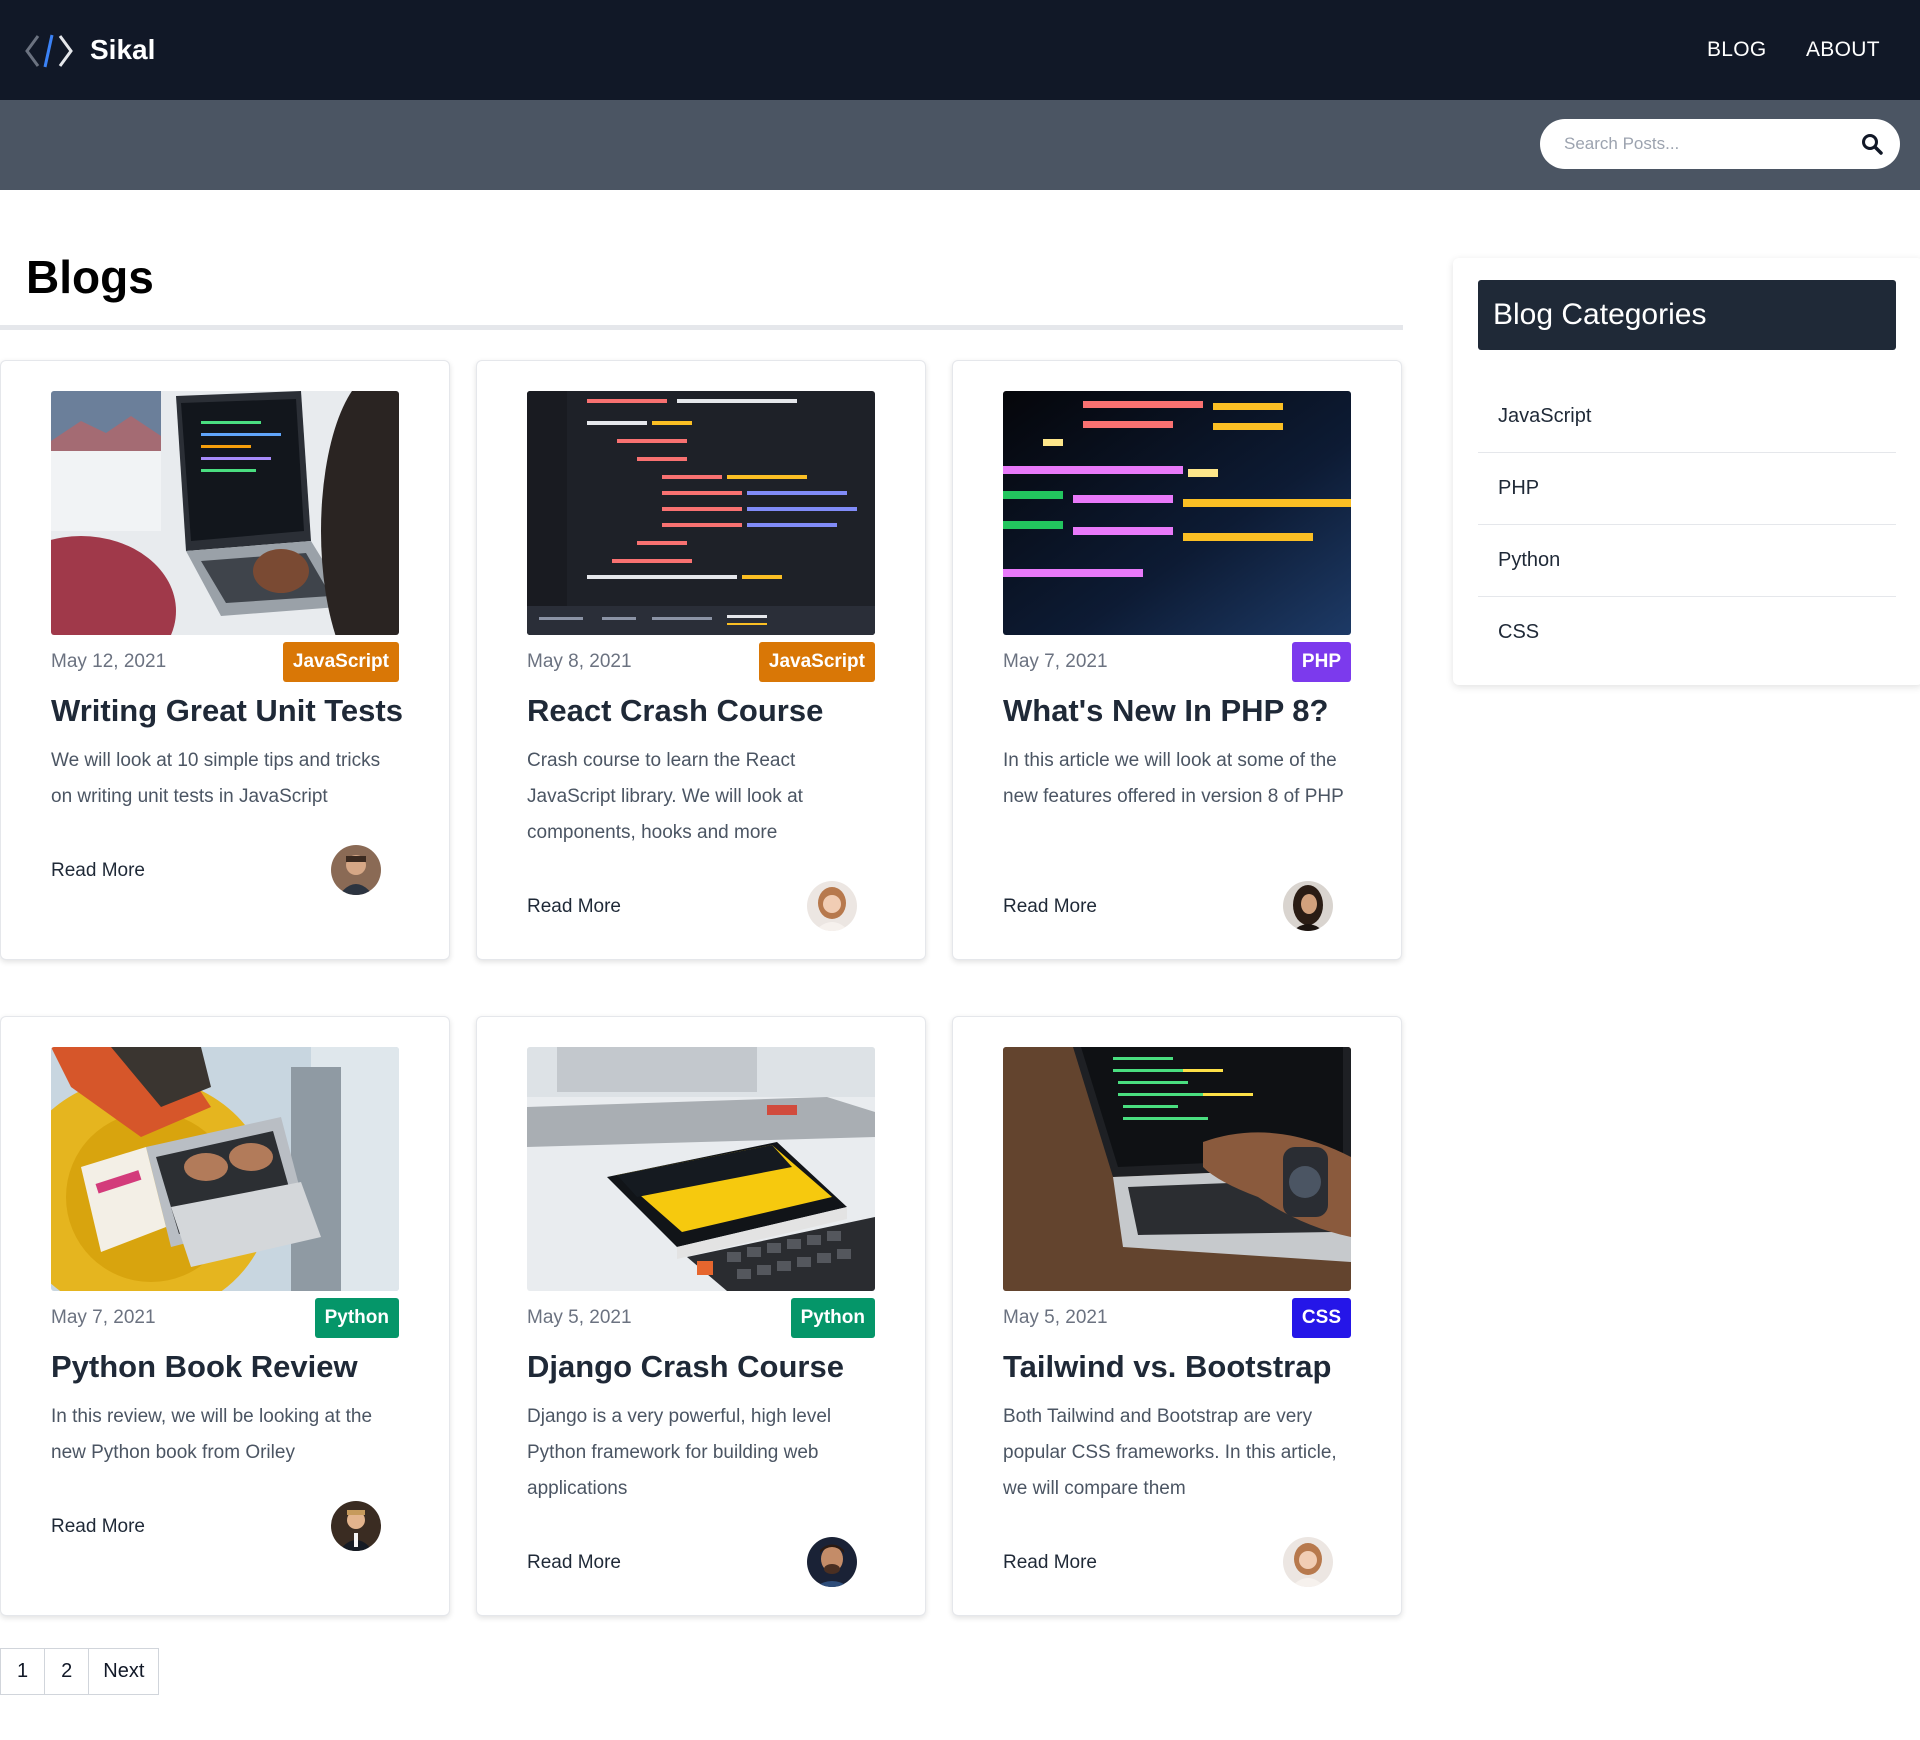 The height and width of the screenshot is (1740, 1920). What do you see at coordinates (1167, 1367) in the screenshot?
I see `post-title: Tailwind vs. Bootstrap` at bounding box center [1167, 1367].